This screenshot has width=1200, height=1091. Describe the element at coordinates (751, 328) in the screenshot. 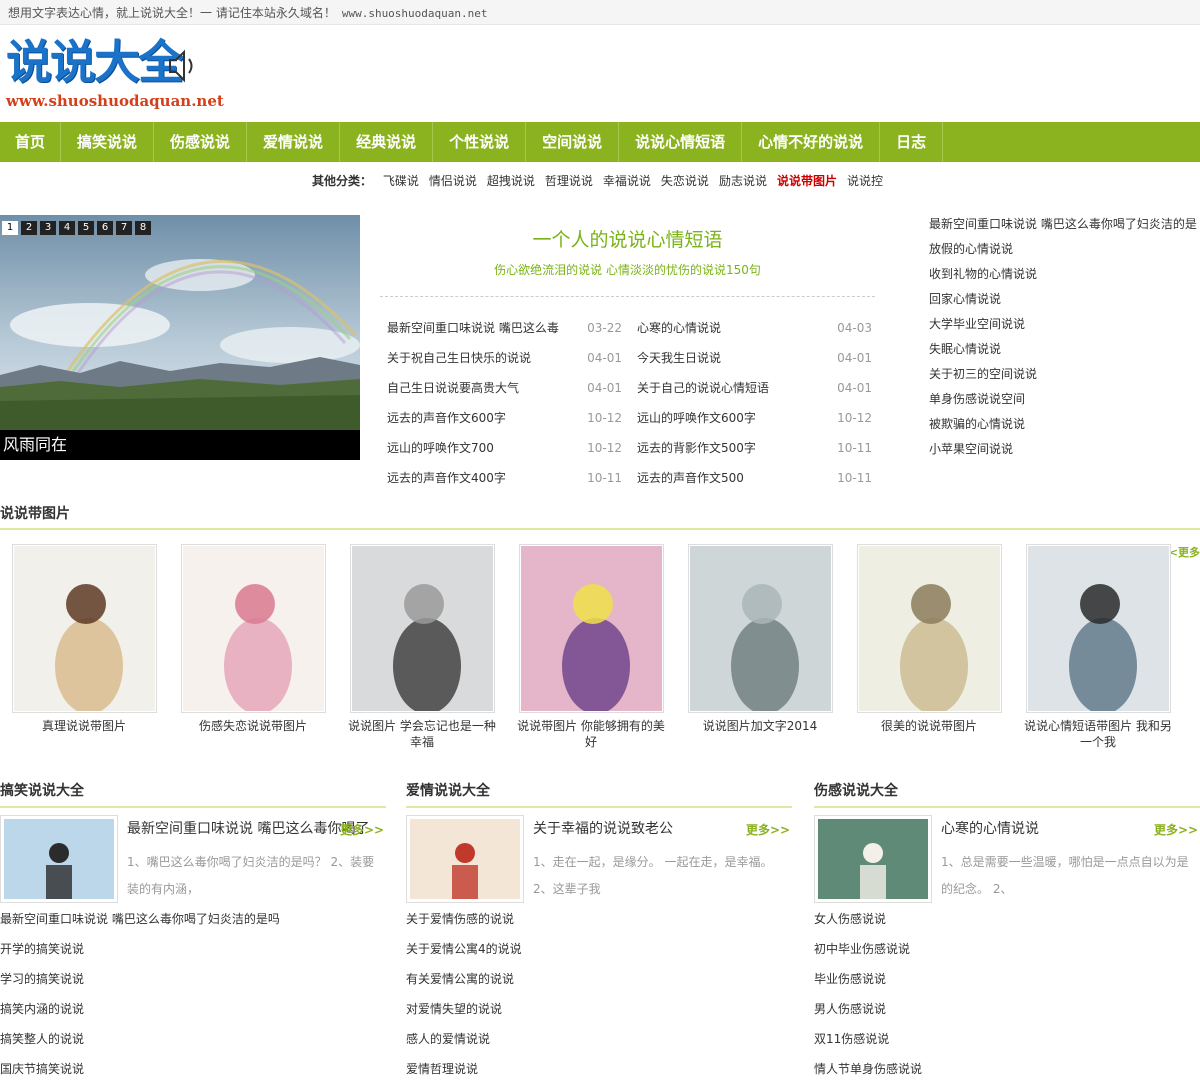

I see `featured-article-row: 心寒的心情说说 04-03` at that location.